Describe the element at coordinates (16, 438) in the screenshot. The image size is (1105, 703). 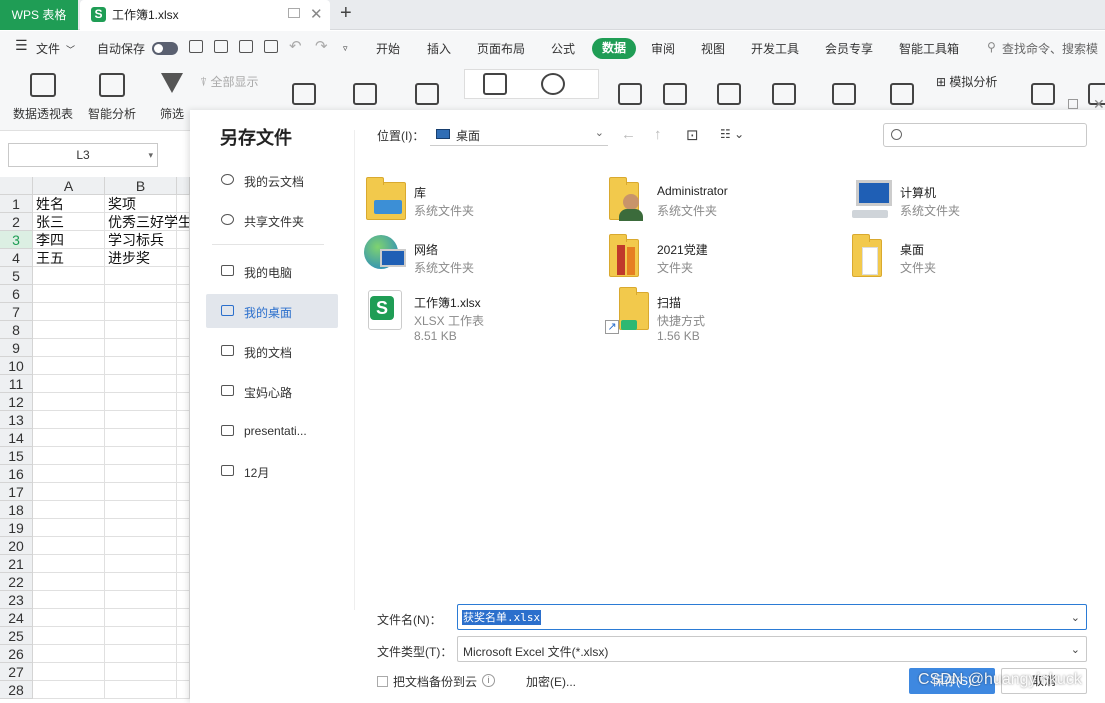
I see `row-header: 14` at that location.